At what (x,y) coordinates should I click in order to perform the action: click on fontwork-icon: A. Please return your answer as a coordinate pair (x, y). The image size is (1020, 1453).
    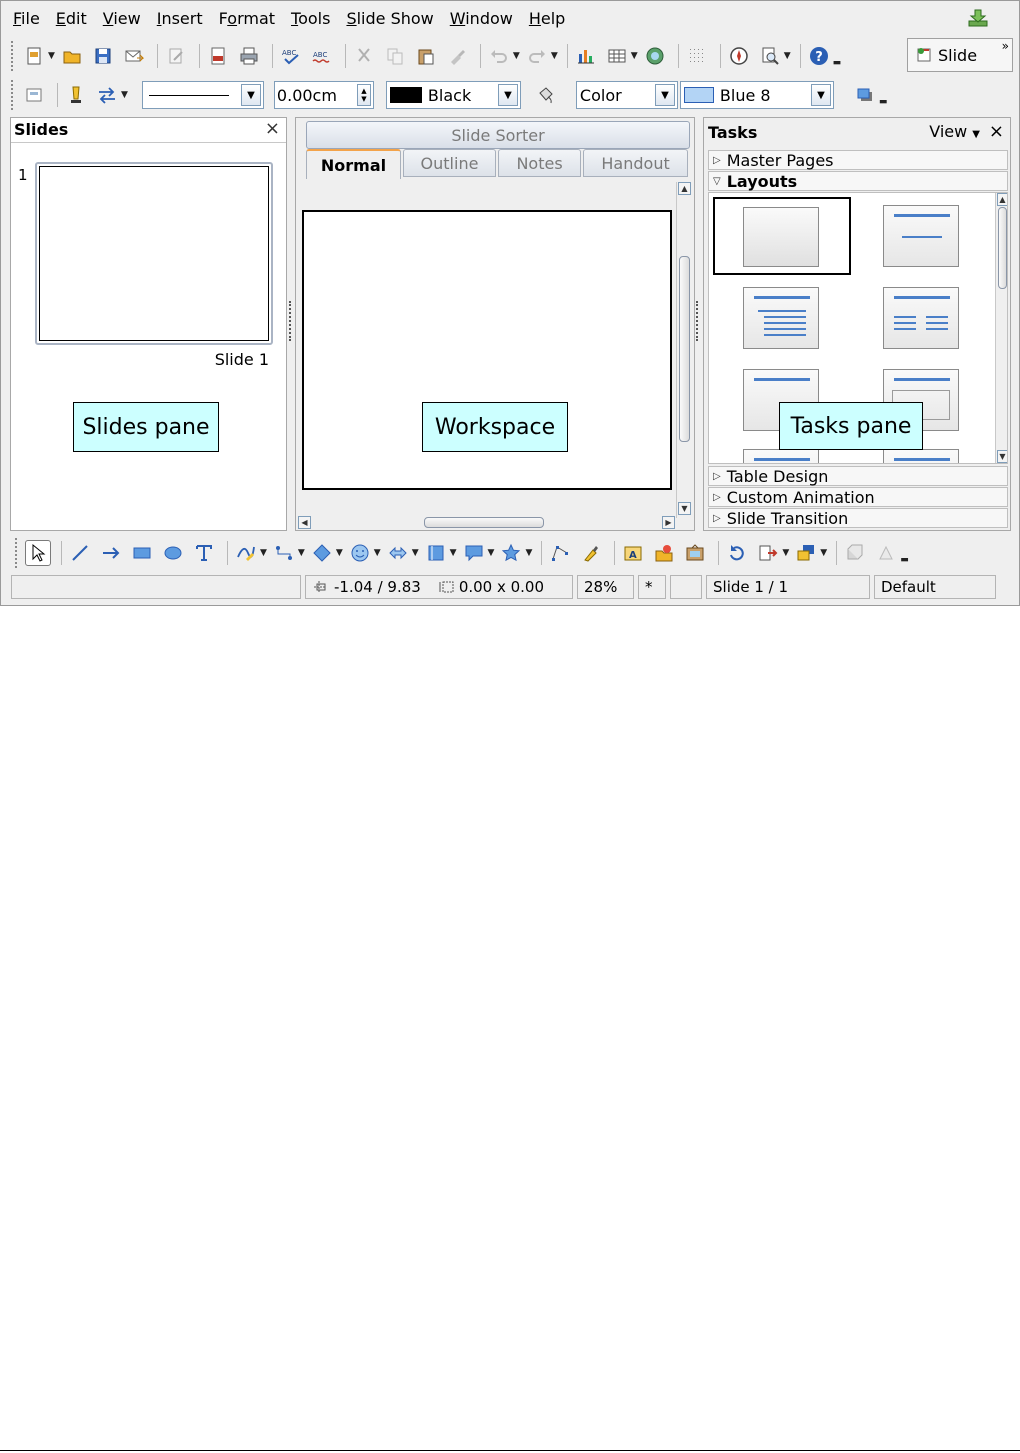
    Looking at the image, I should click on (633, 553).